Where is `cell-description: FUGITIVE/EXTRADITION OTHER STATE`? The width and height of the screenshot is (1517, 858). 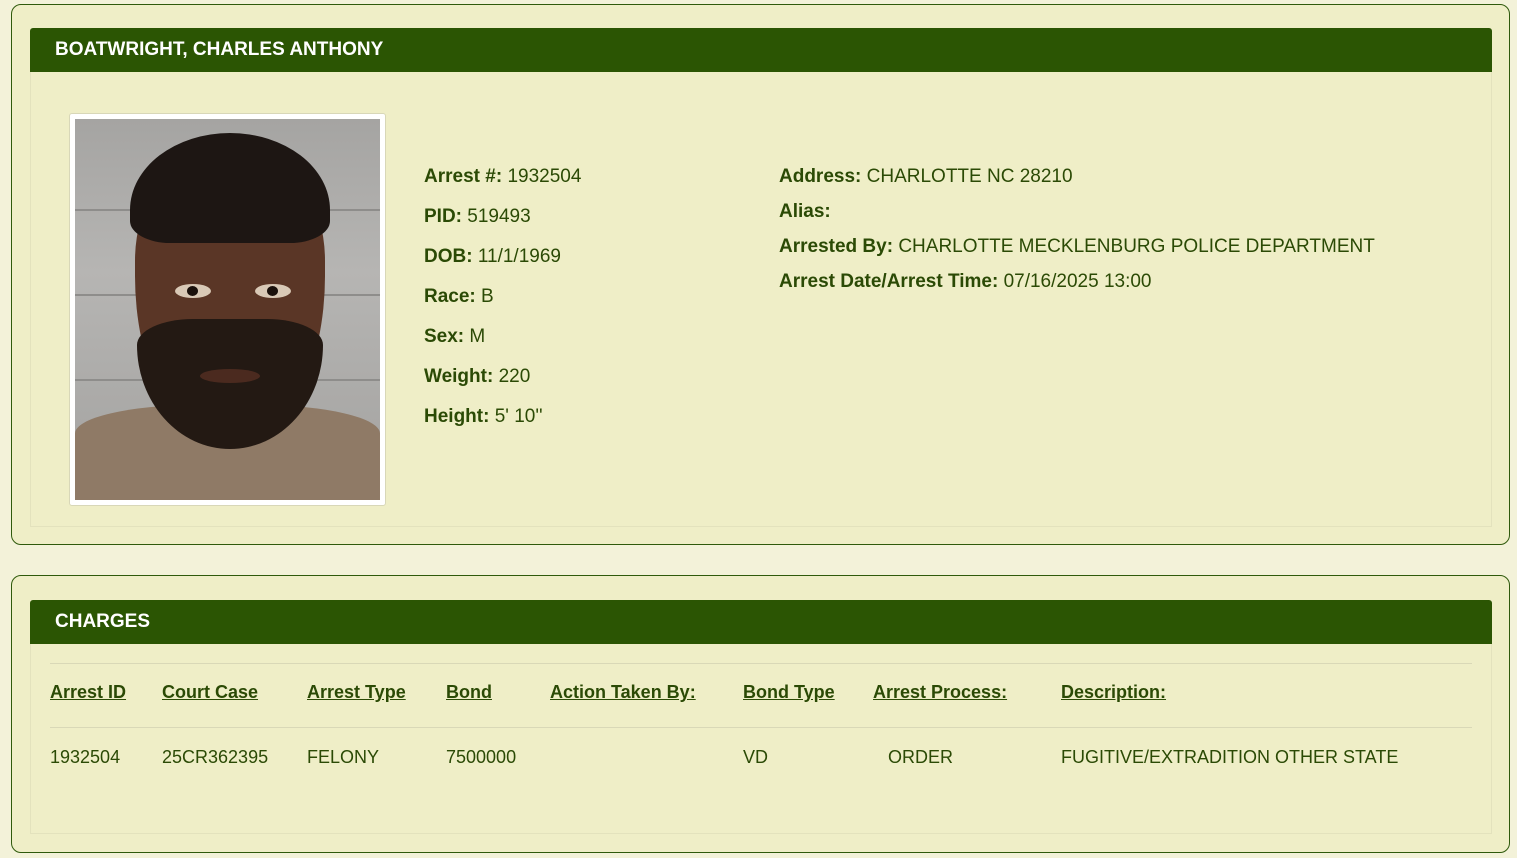 cell-description: FUGITIVE/EXTRADITION OTHER STATE is located at coordinates (1230, 757).